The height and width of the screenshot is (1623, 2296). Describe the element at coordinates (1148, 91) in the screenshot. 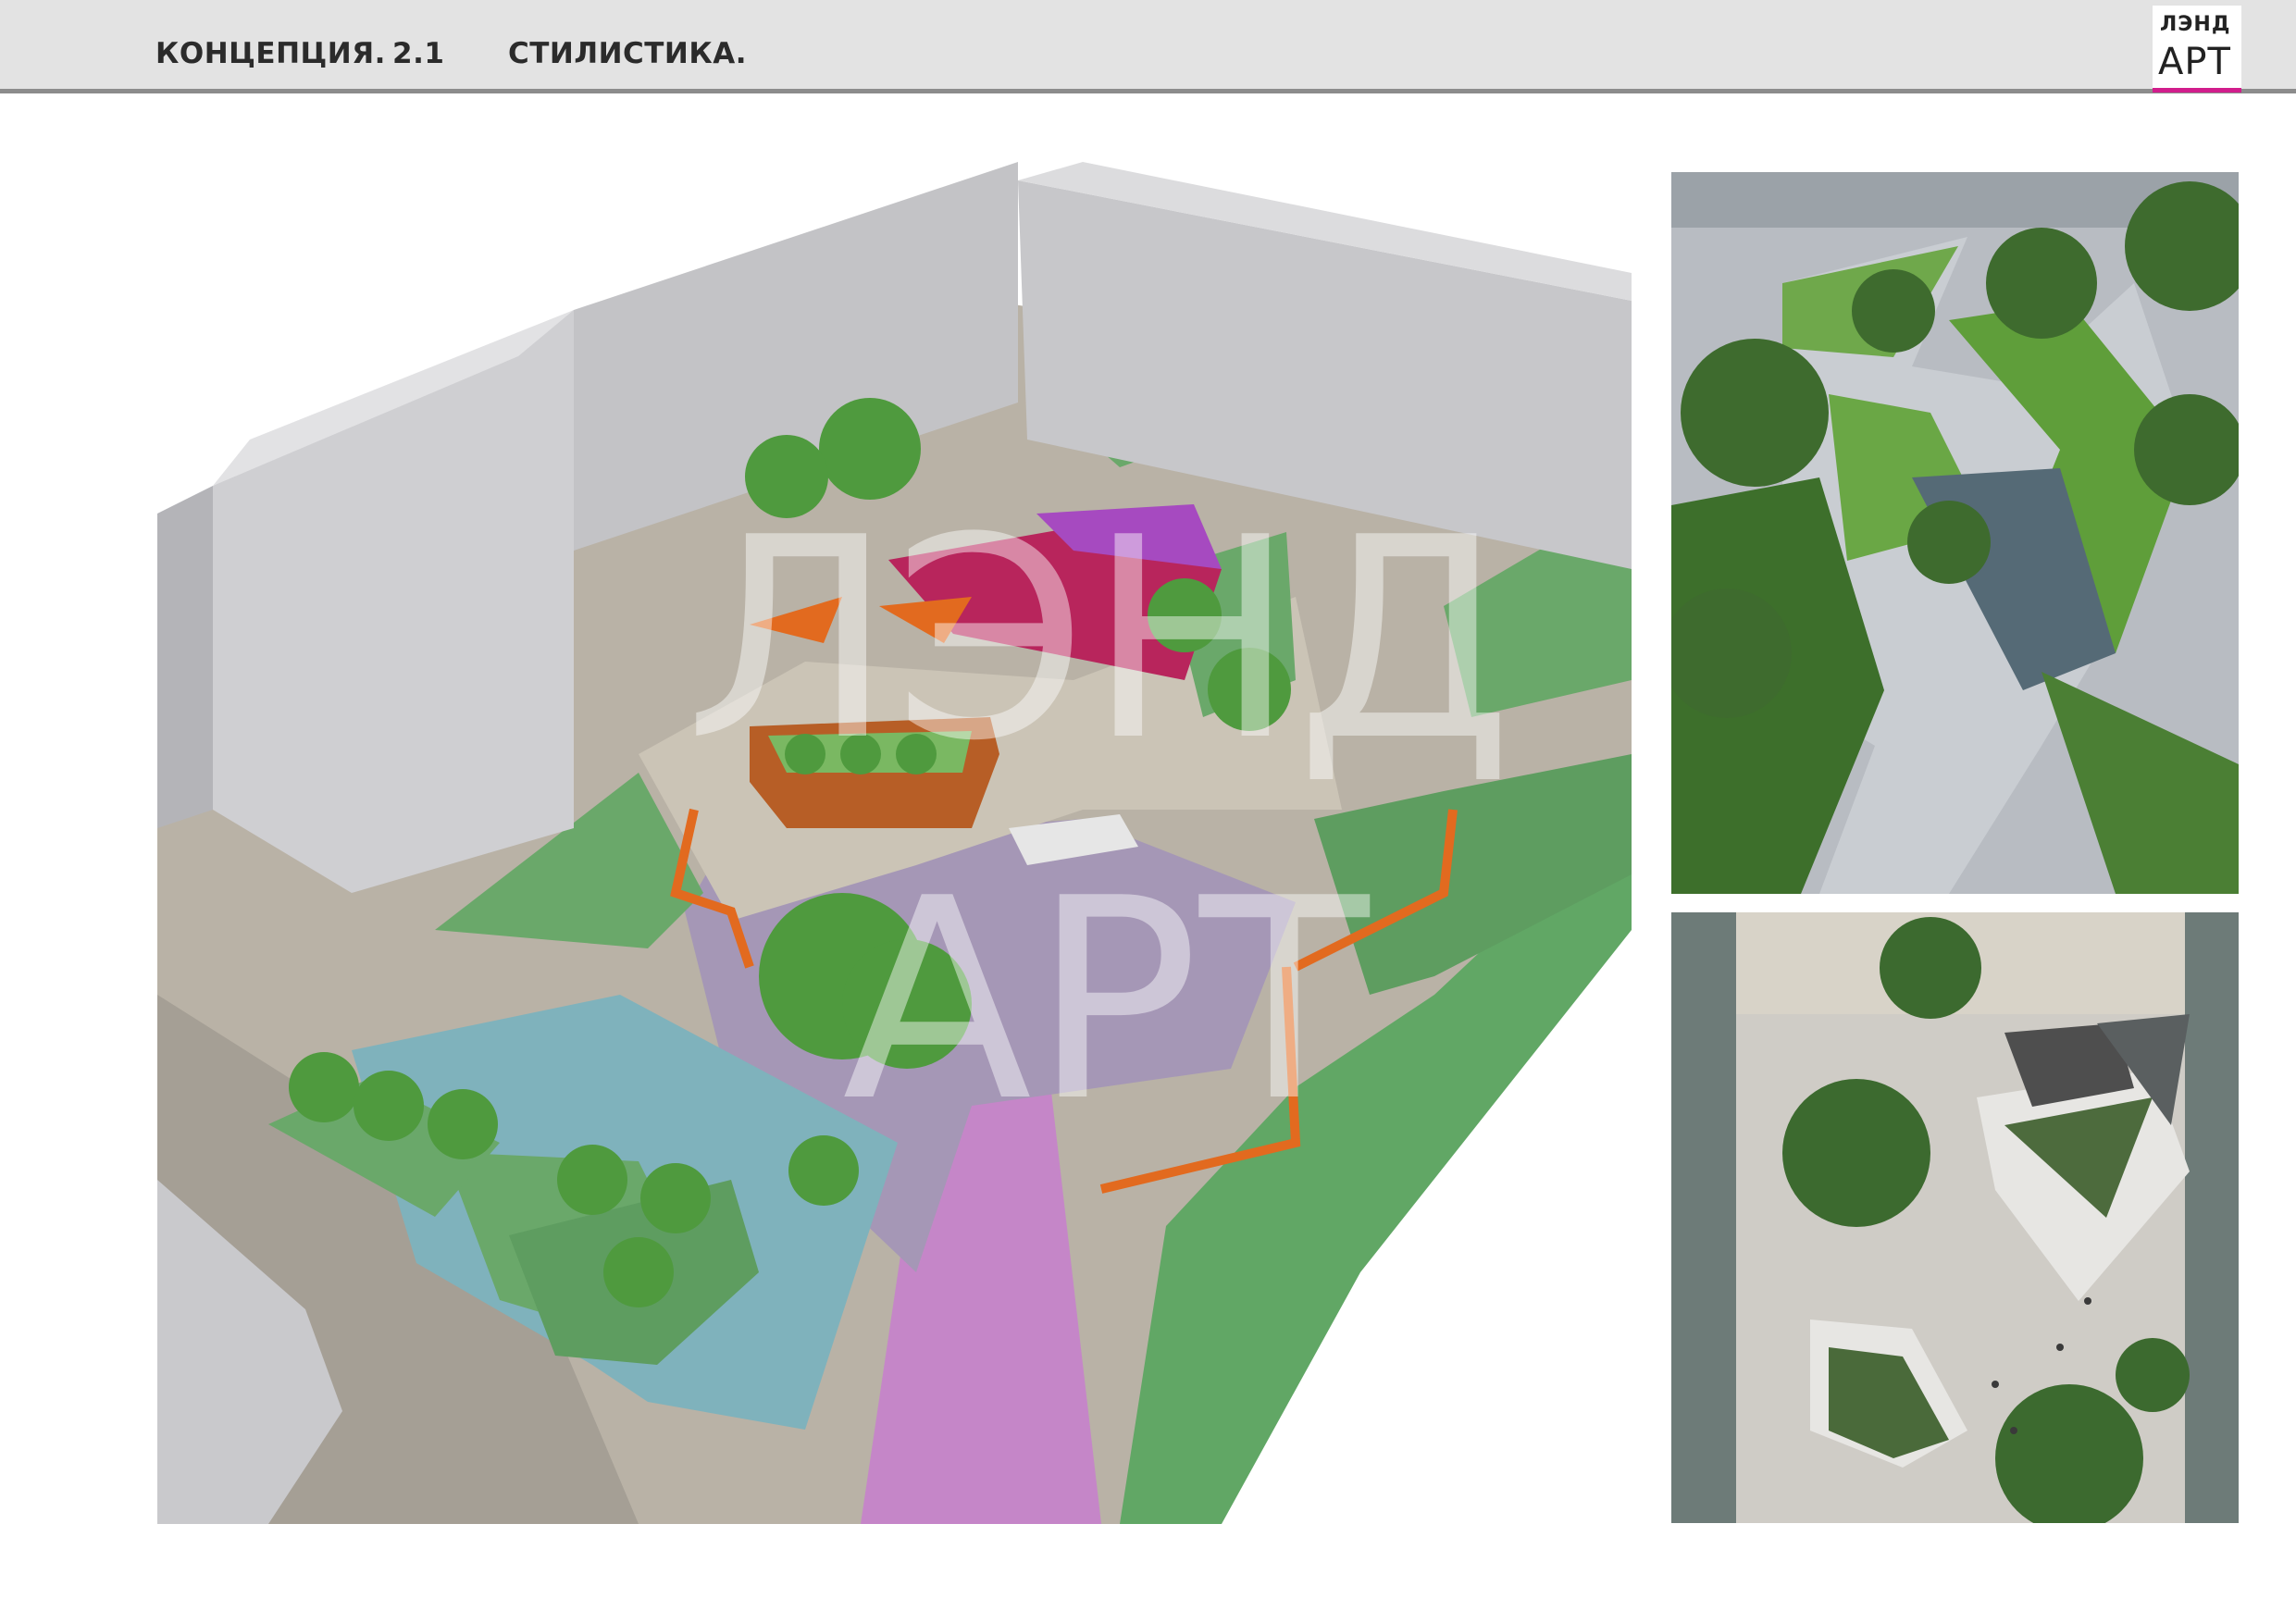

I see `header-rule` at that location.